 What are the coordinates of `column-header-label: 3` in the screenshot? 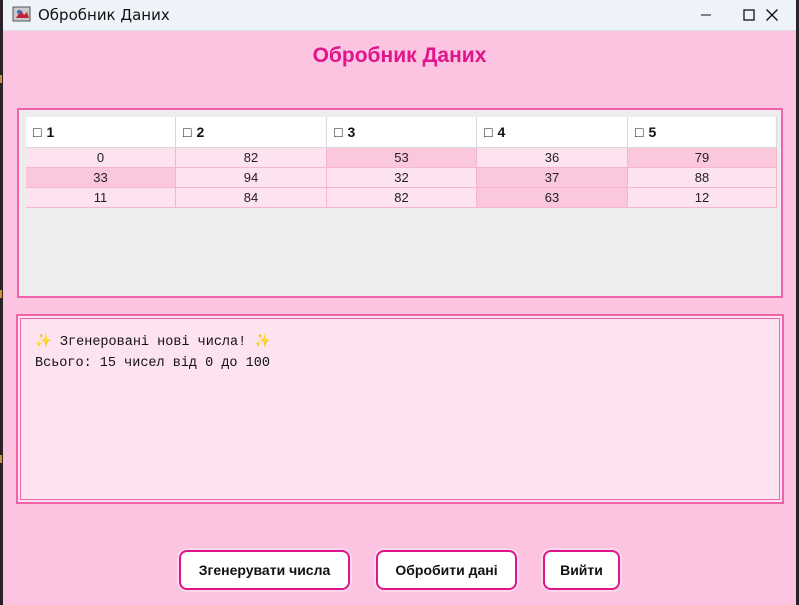 It's located at (351, 131).